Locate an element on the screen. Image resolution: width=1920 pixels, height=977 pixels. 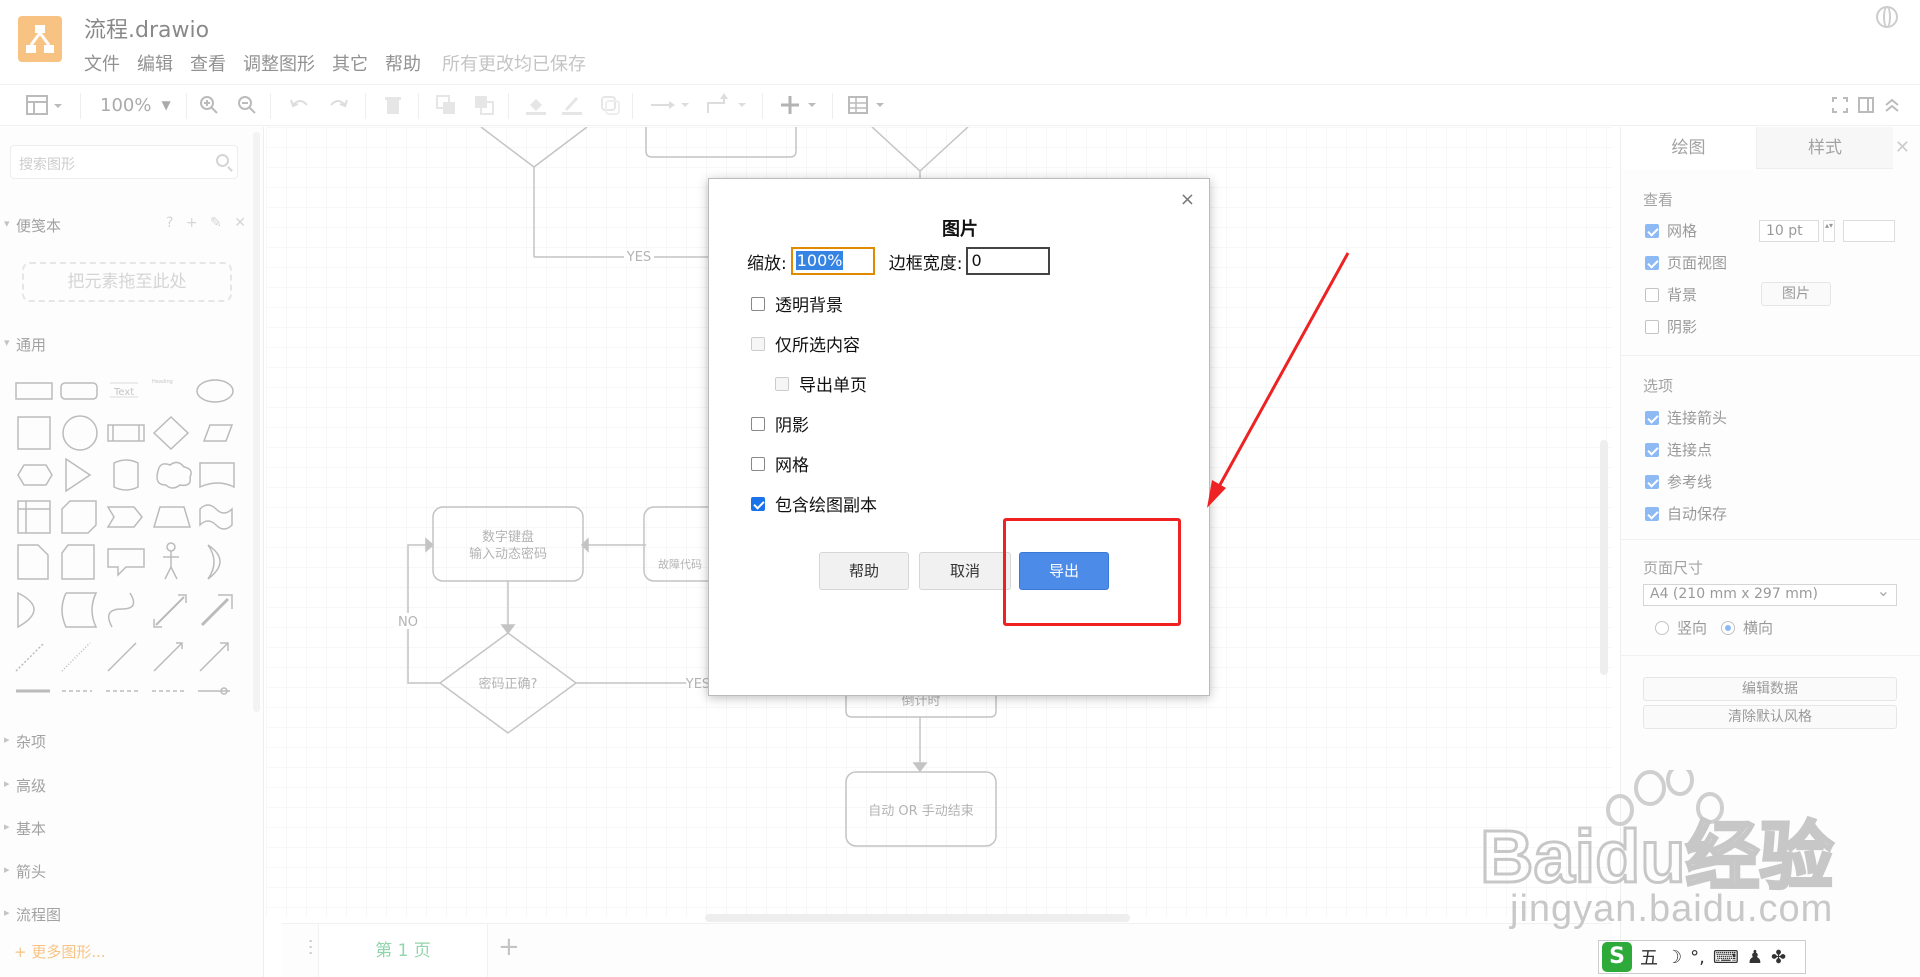
close-icon: × is located at coordinates (1187, 199).